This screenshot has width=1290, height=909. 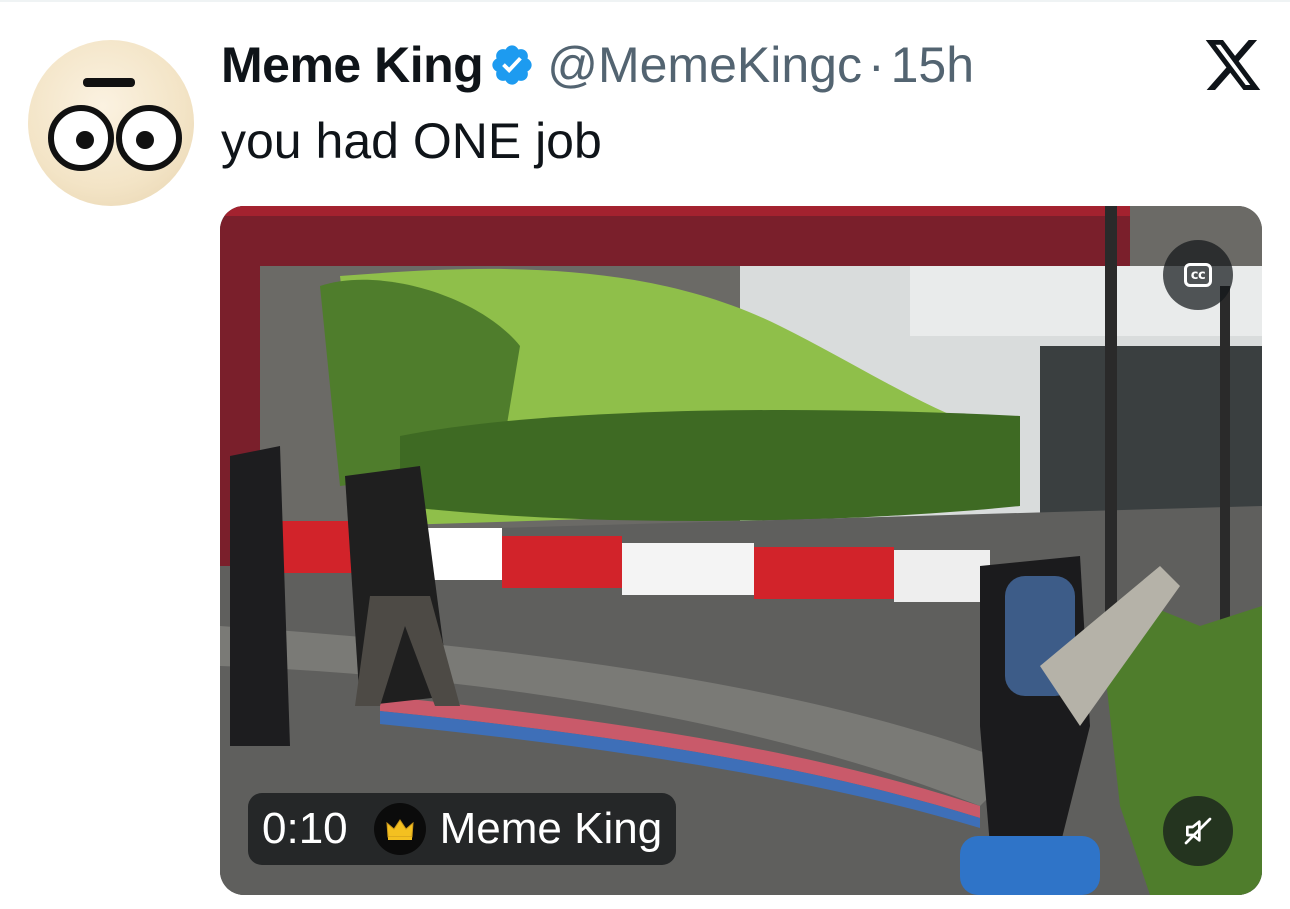 I want to click on tweet-text: you had ONE job, so click(x=411, y=141).